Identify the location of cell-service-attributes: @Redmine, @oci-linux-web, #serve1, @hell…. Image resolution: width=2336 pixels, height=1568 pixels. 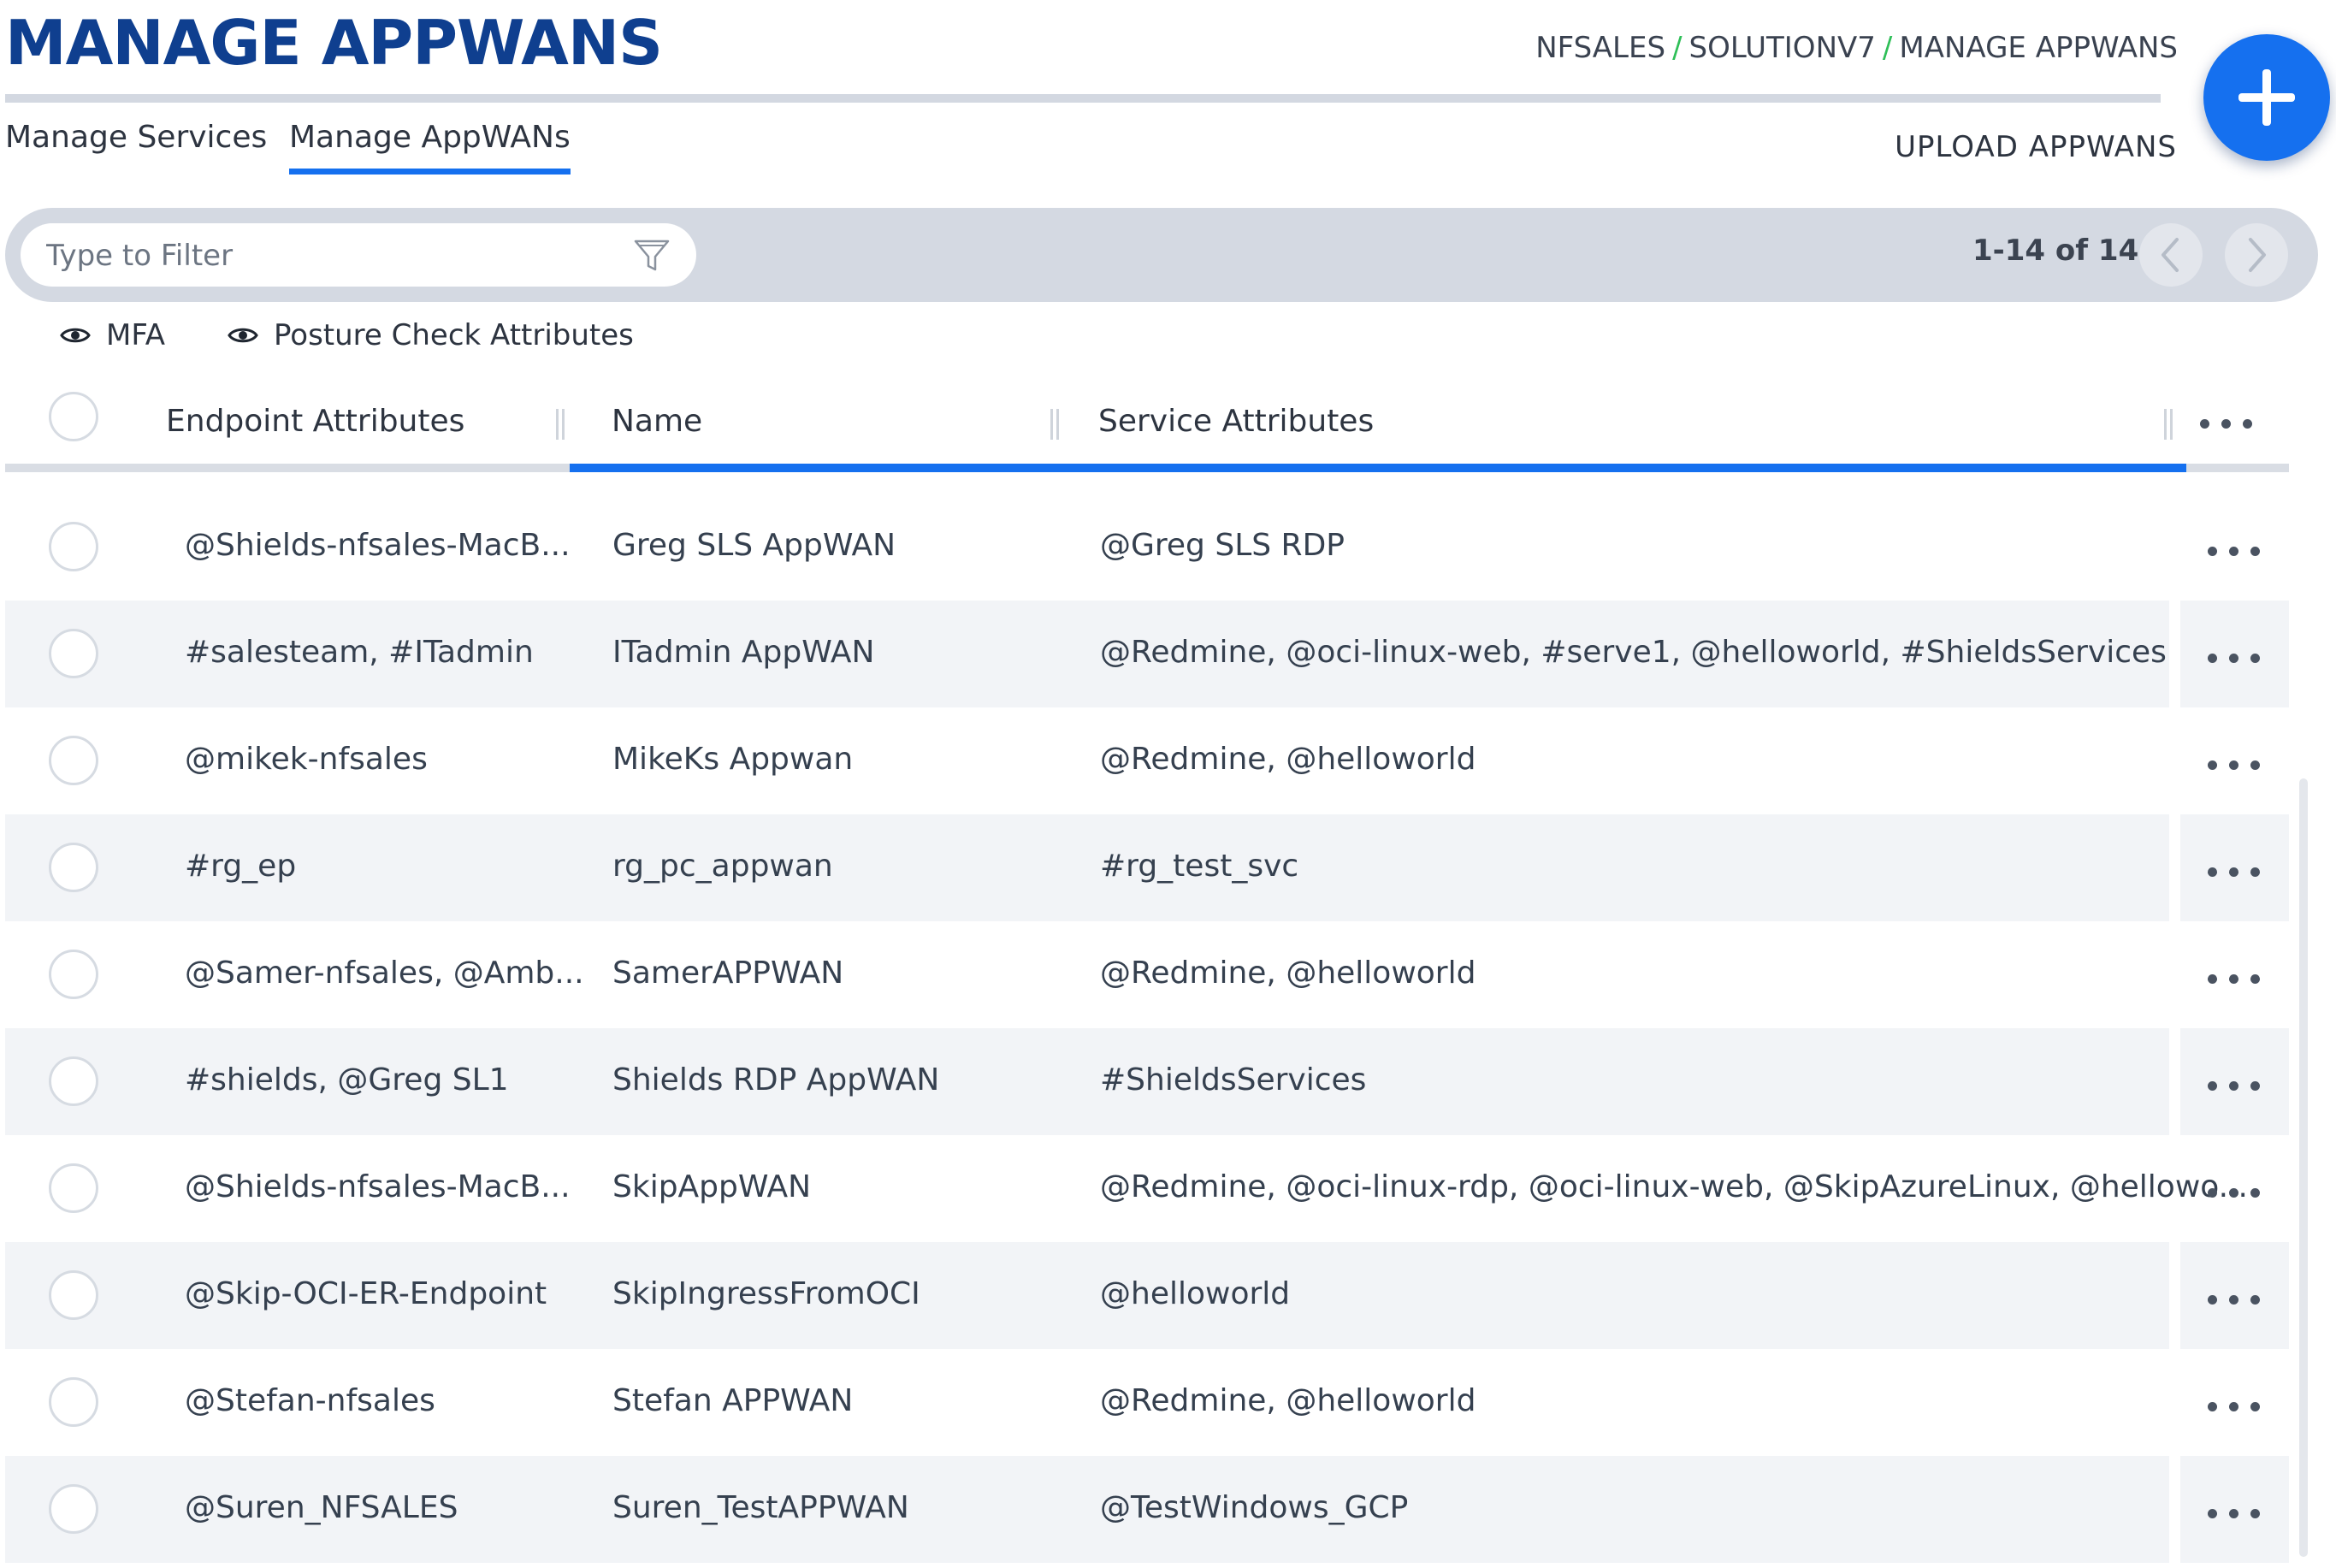
(1634, 652).